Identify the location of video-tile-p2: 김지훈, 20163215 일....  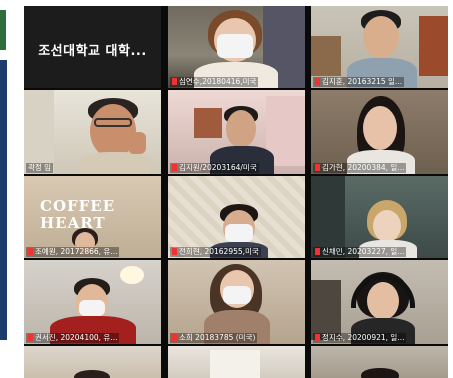
(379, 47).